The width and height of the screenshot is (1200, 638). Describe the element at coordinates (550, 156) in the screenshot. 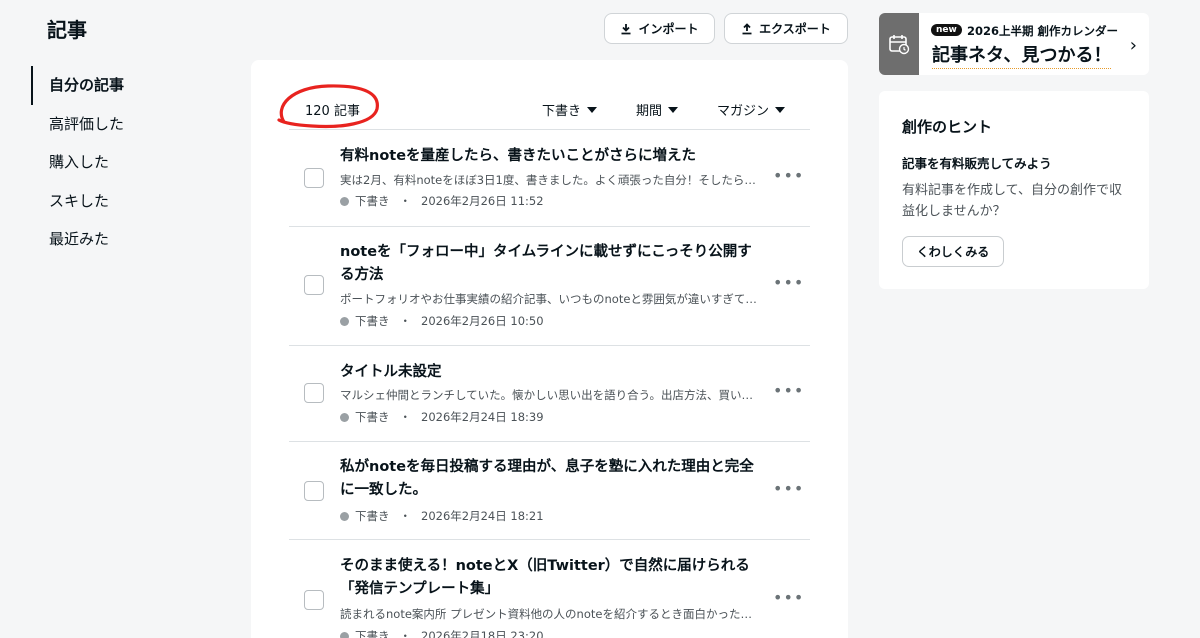

I see `article-title: 有料noteを量産したら、書きたいことがさらに増えた` at that location.